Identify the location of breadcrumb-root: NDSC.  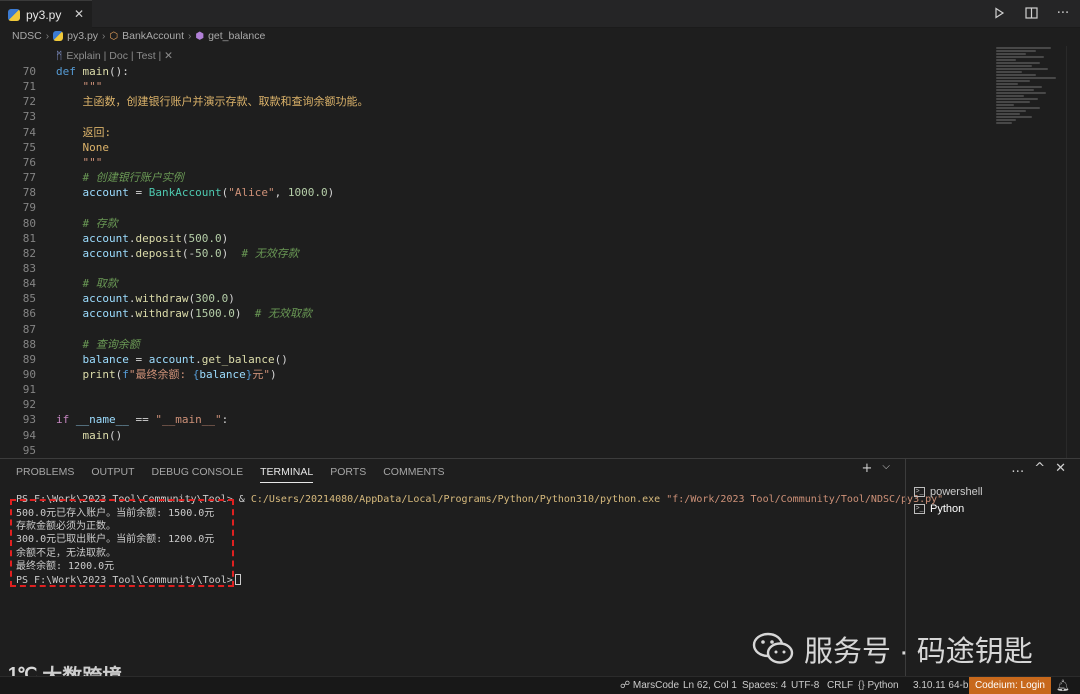
(27, 36).